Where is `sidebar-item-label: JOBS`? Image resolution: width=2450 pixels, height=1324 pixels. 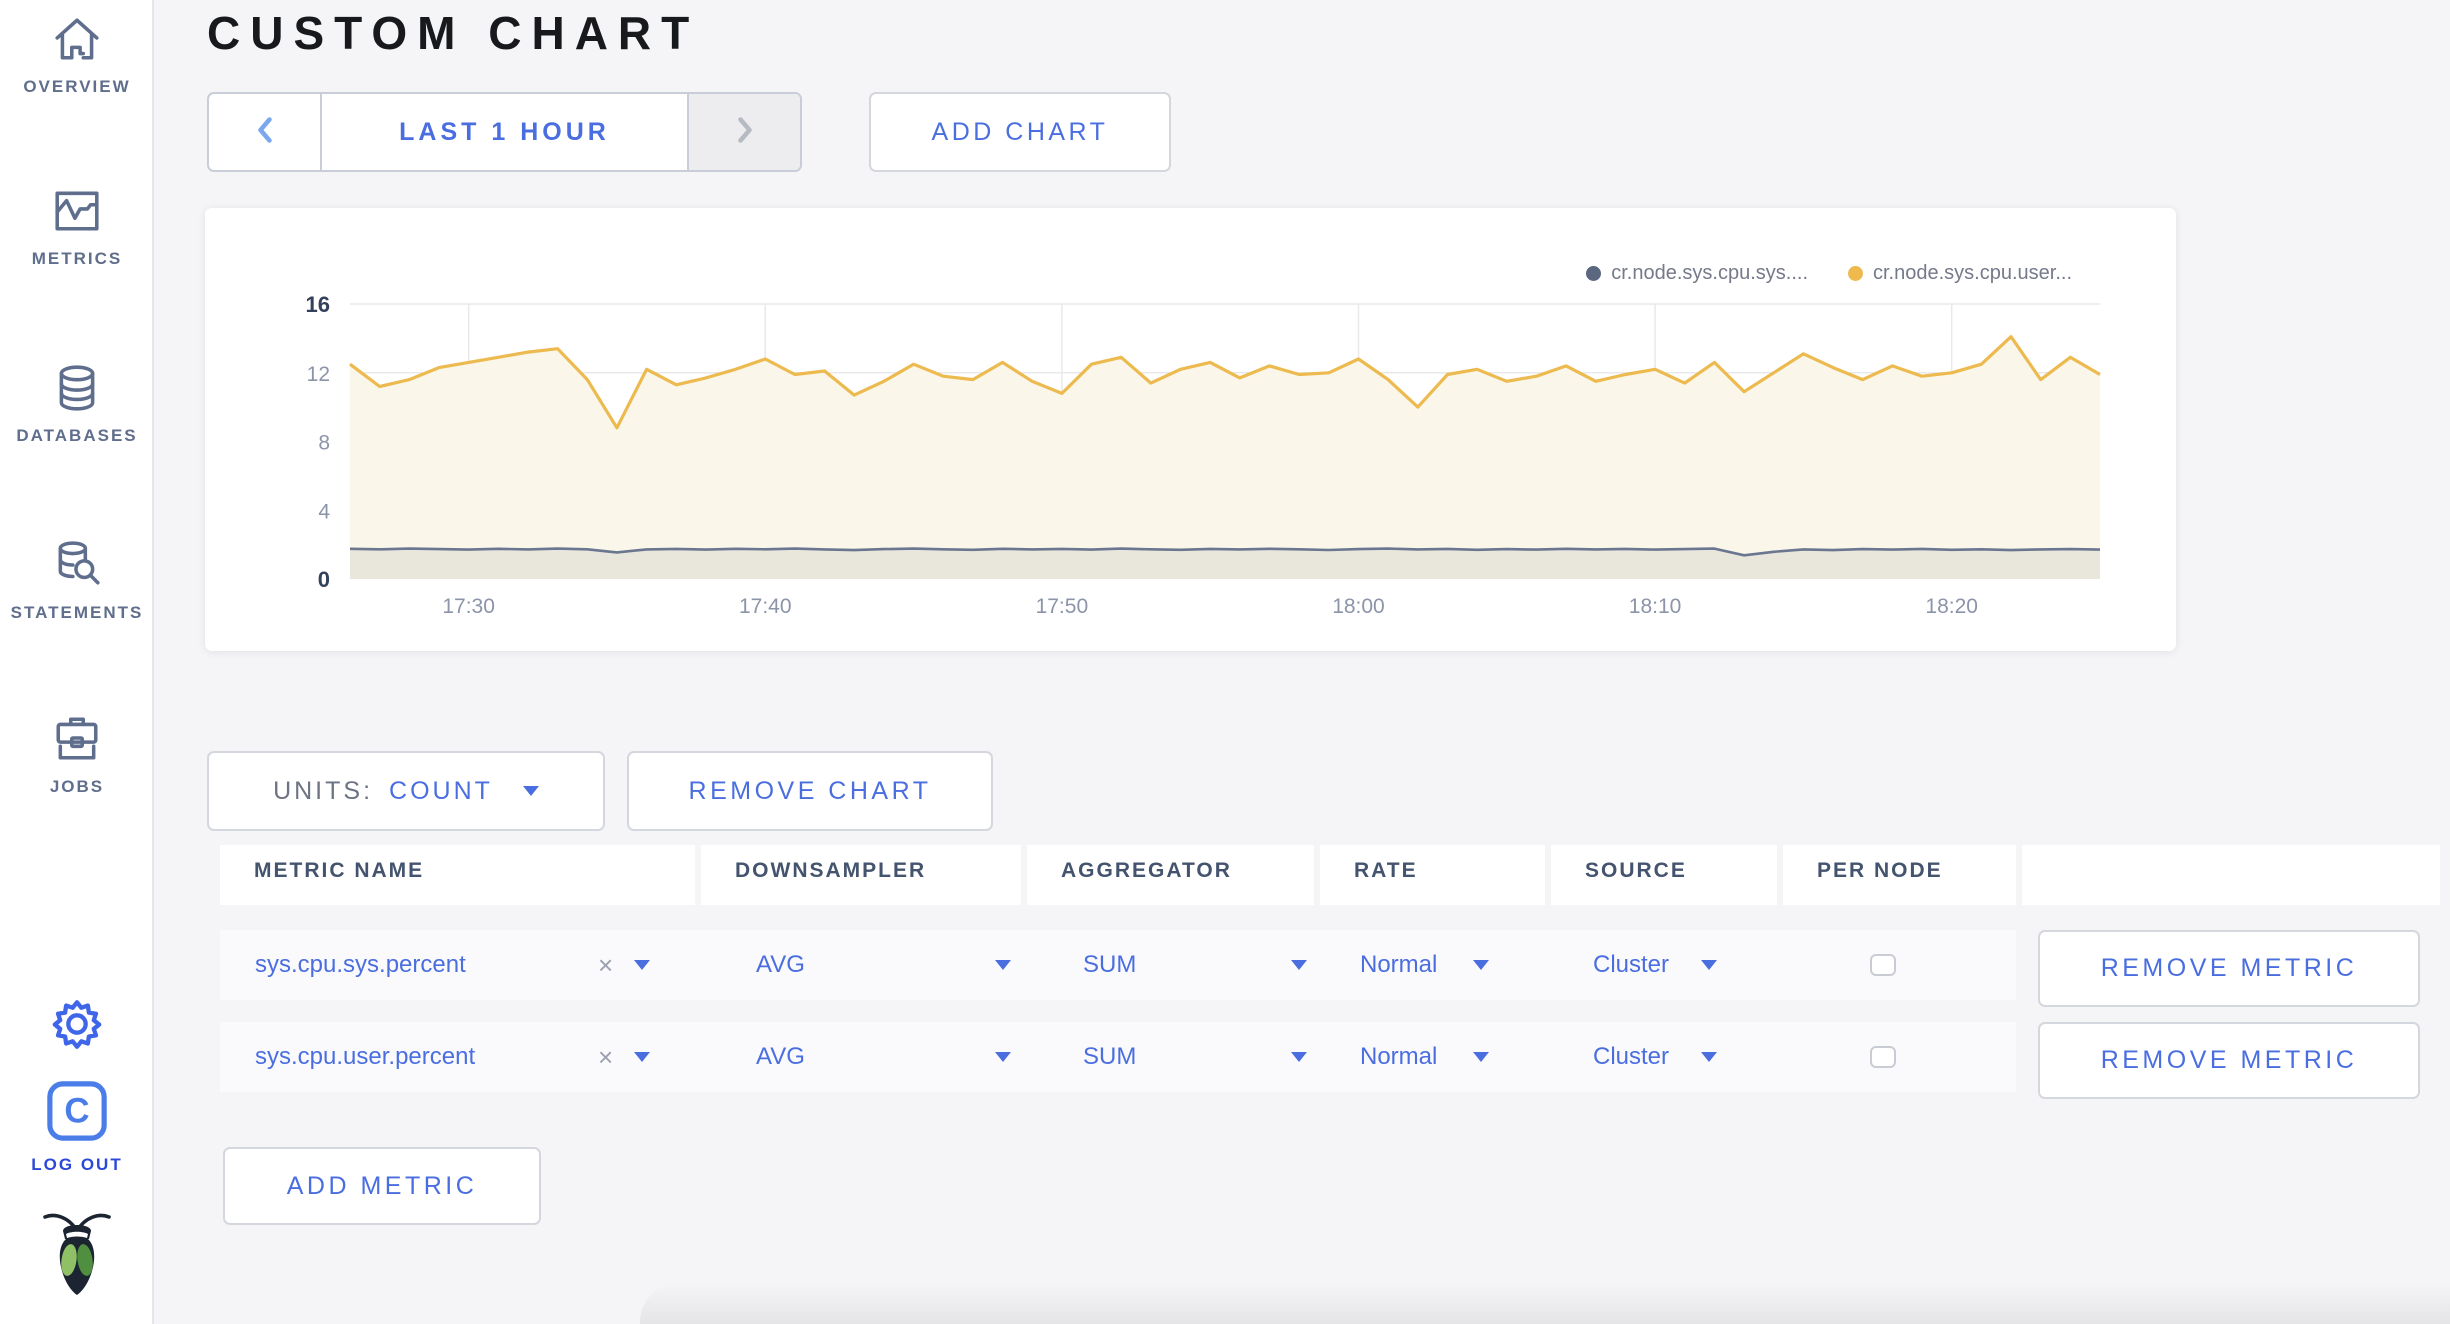 sidebar-item-label: JOBS is located at coordinates (77, 786).